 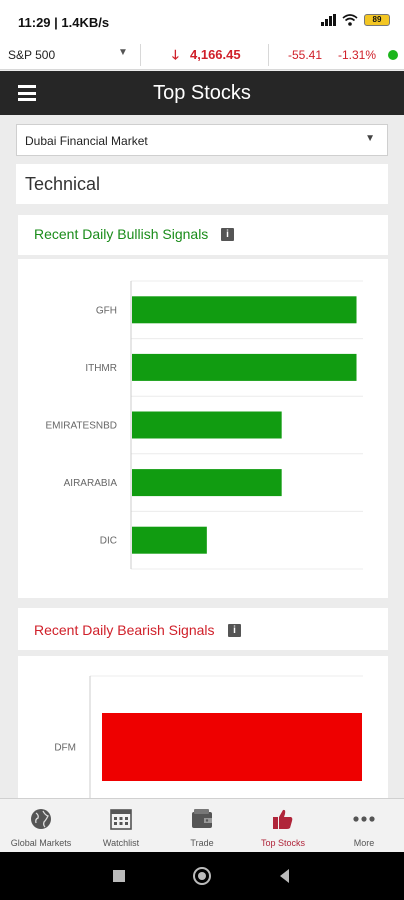 I want to click on index-symbol: S&P 500, so click(x=31, y=55).